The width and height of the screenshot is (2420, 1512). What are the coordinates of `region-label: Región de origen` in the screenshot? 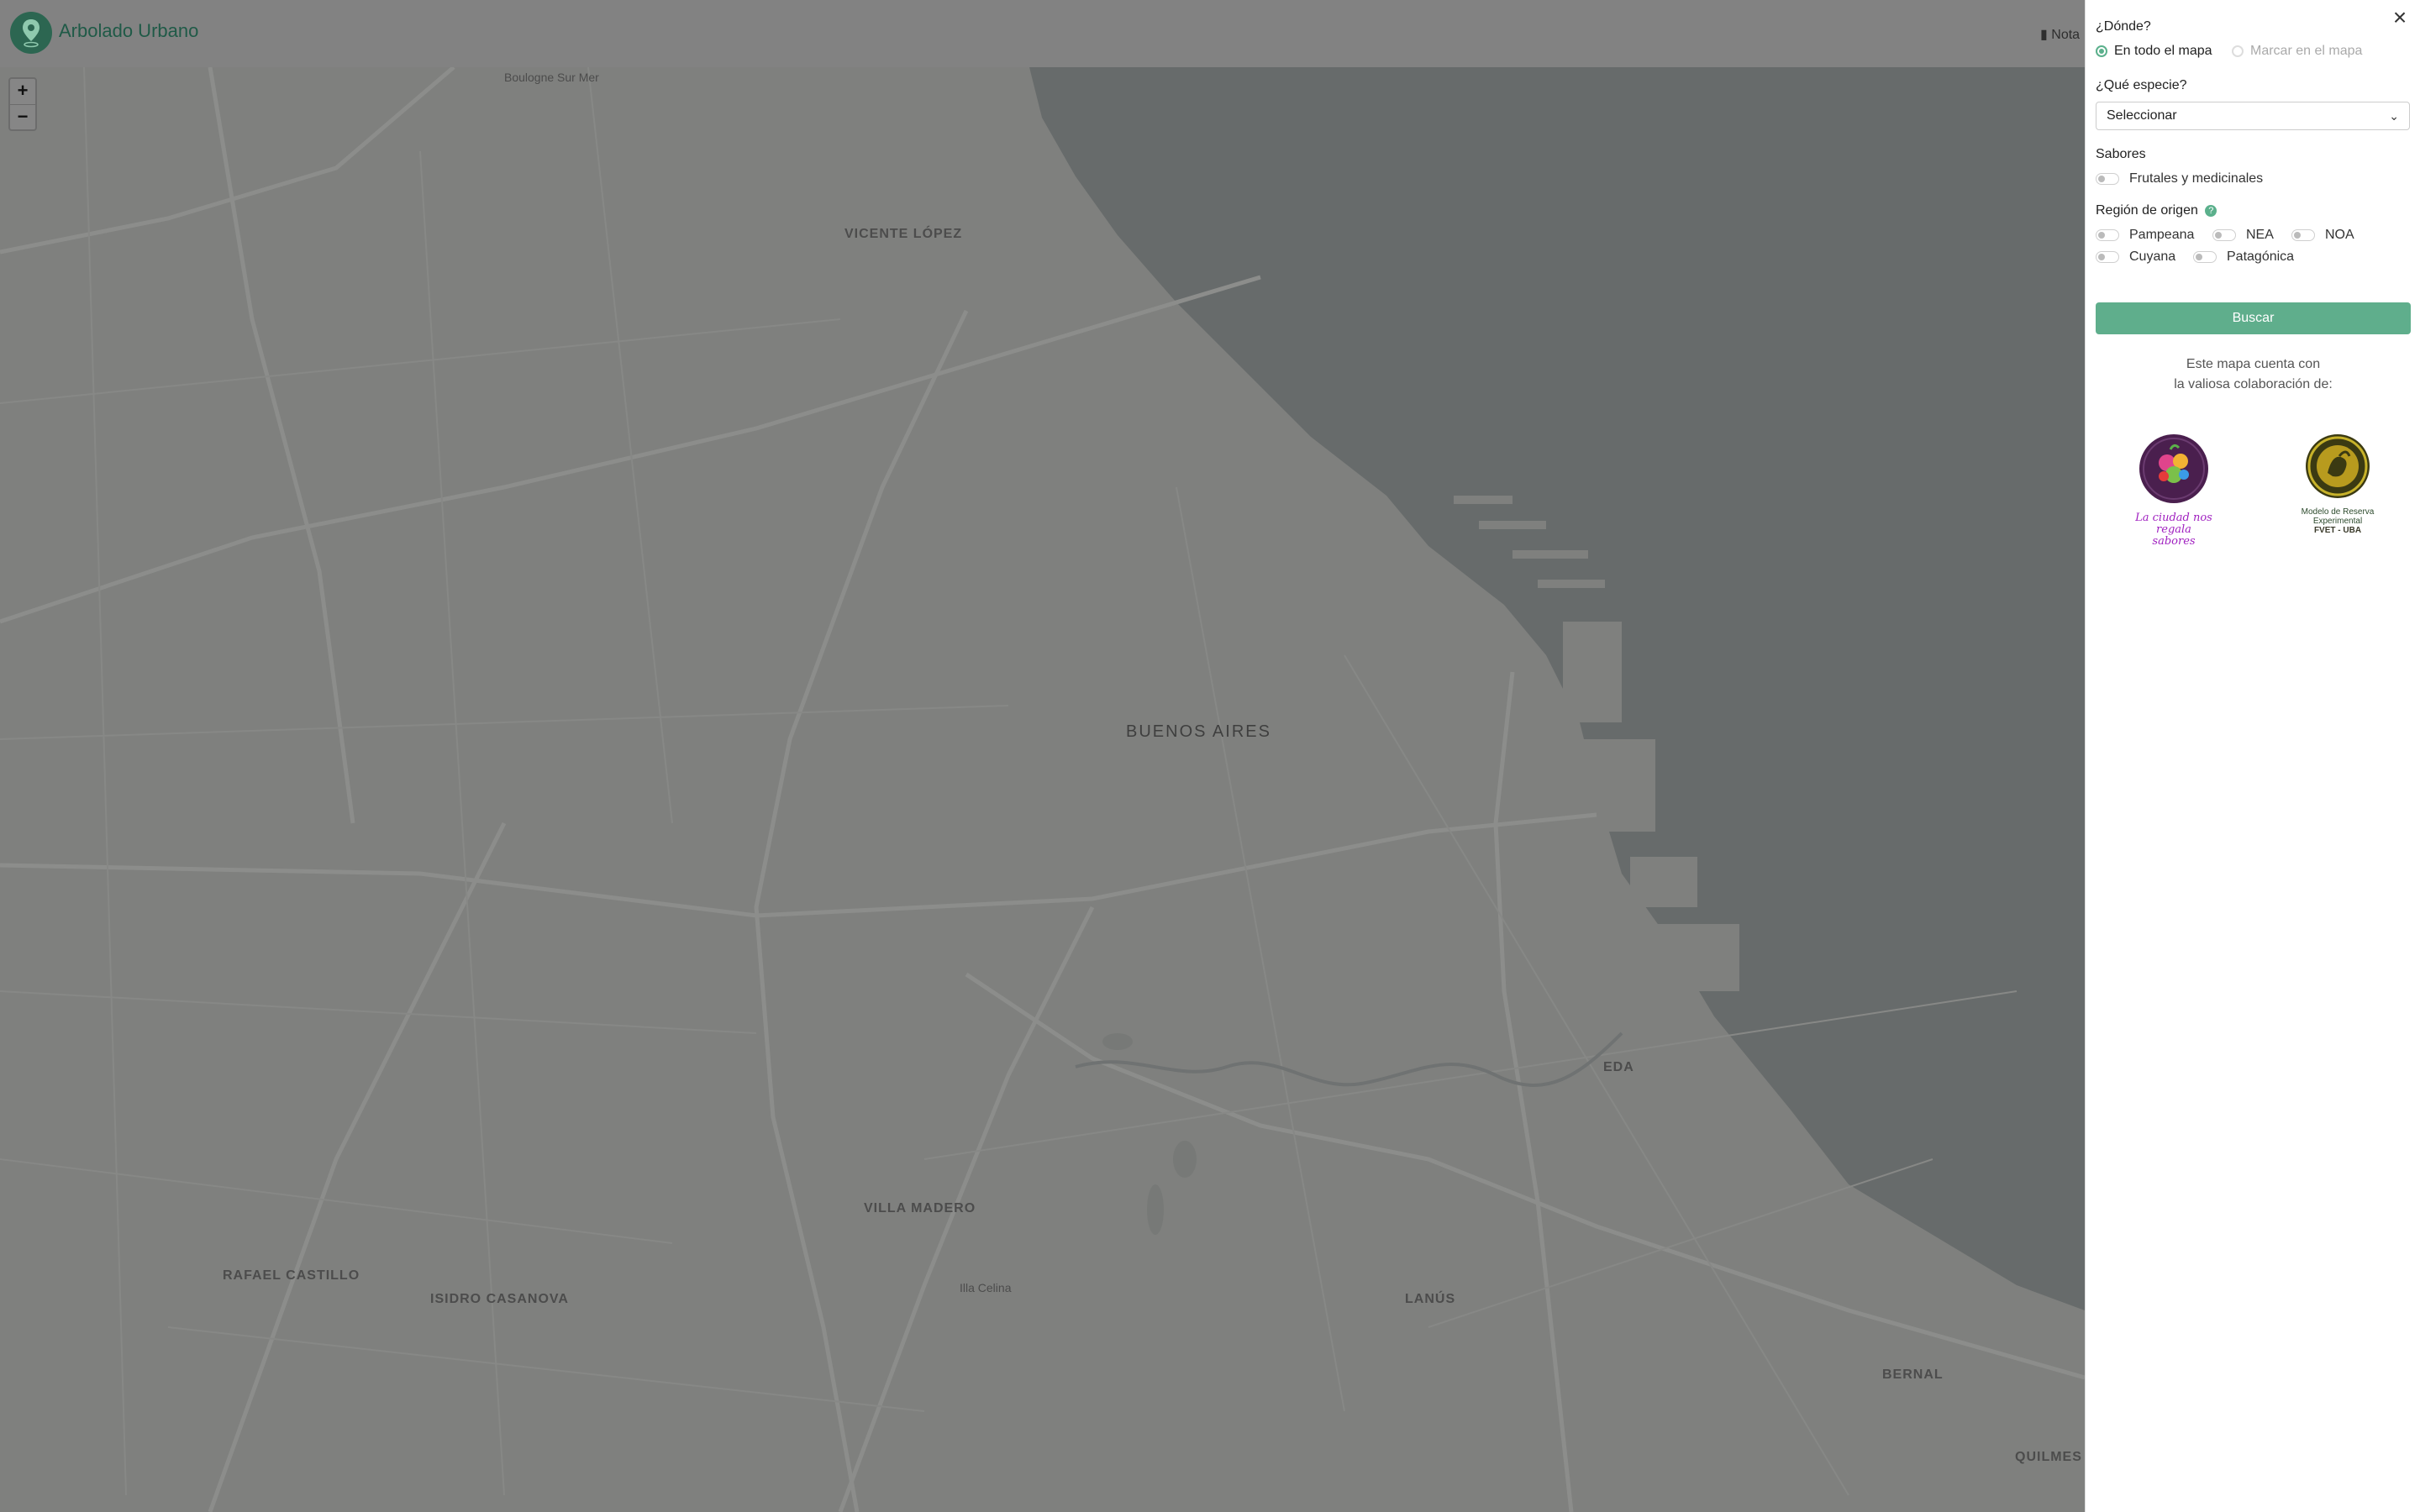 It's located at (2147, 210).